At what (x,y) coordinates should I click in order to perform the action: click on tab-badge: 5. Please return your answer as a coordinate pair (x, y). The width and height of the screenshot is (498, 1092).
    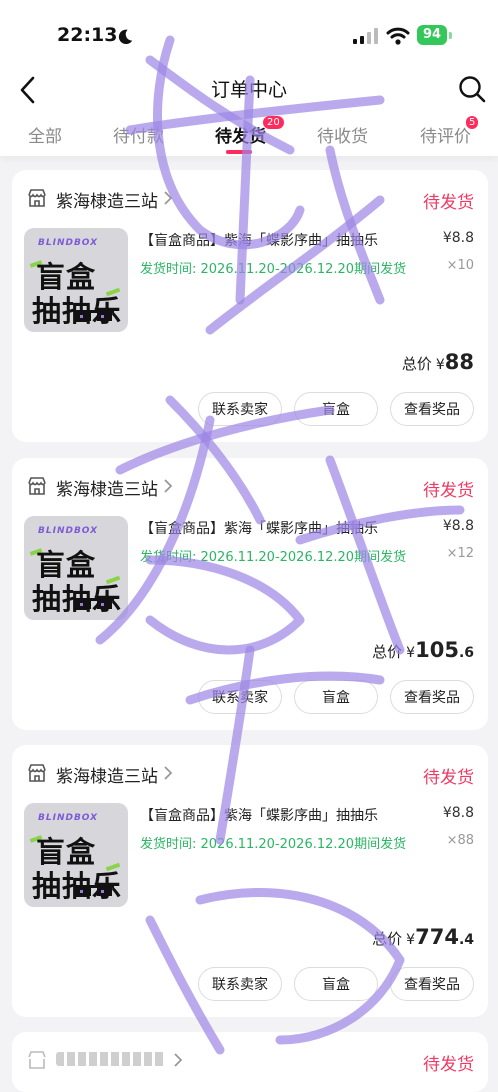
    Looking at the image, I should click on (472, 122).